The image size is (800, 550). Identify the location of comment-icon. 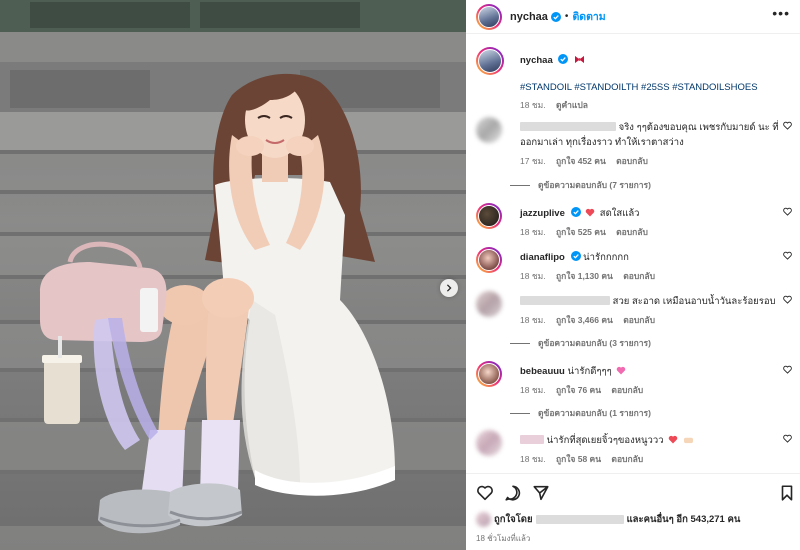
(513, 493).